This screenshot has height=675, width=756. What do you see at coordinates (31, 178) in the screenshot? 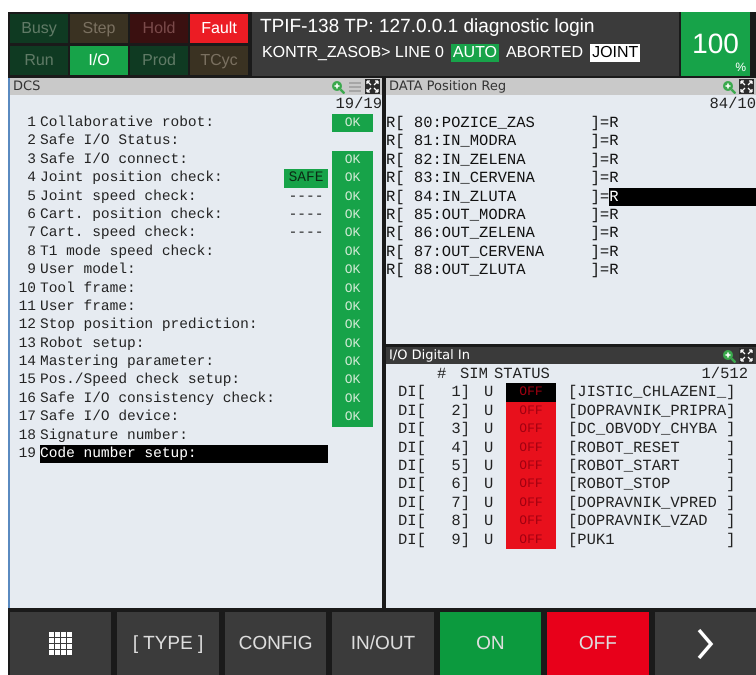
I see `line-number: 4` at bounding box center [31, 178].